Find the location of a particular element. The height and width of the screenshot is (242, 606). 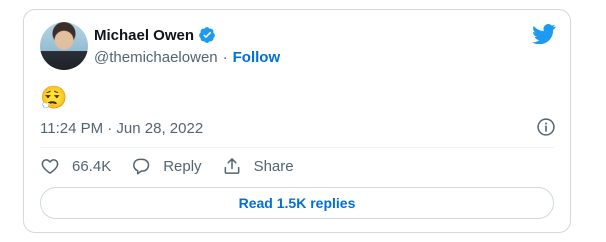

like-count: 66.4K is located at coordinates (92, 166).